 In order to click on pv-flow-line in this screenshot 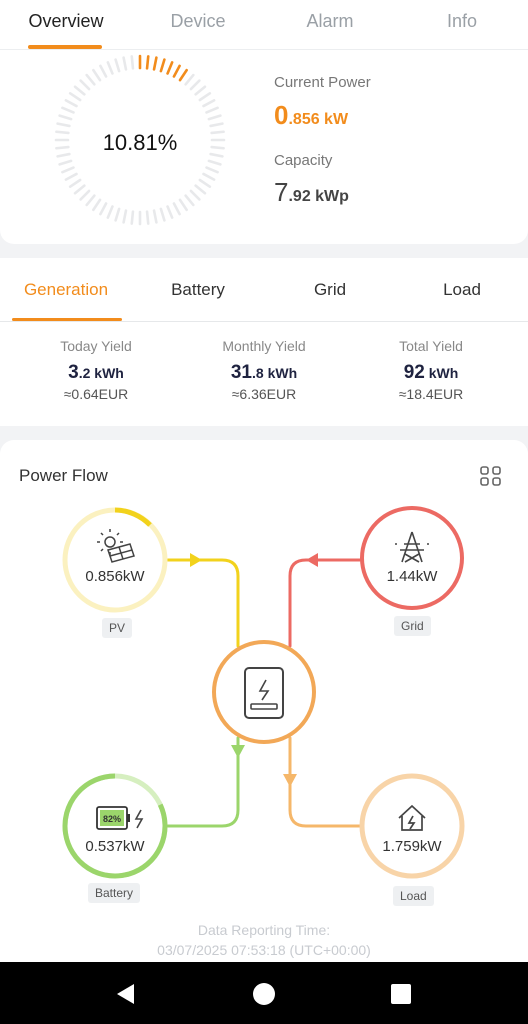, I will do `click(203, 603)`.